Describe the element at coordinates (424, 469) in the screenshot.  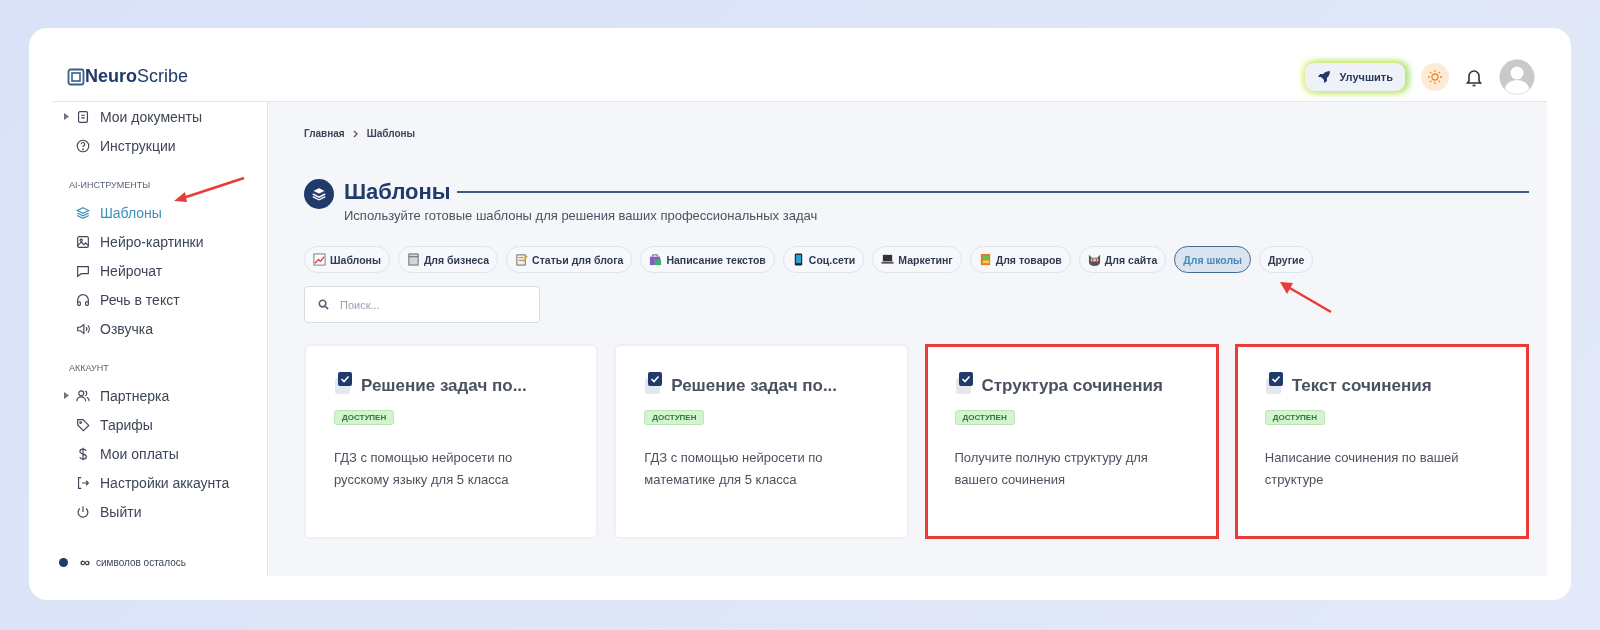
I see `card-description: ГДЗ с помощью нейросети по русскому языку для 5 класса` at that location.